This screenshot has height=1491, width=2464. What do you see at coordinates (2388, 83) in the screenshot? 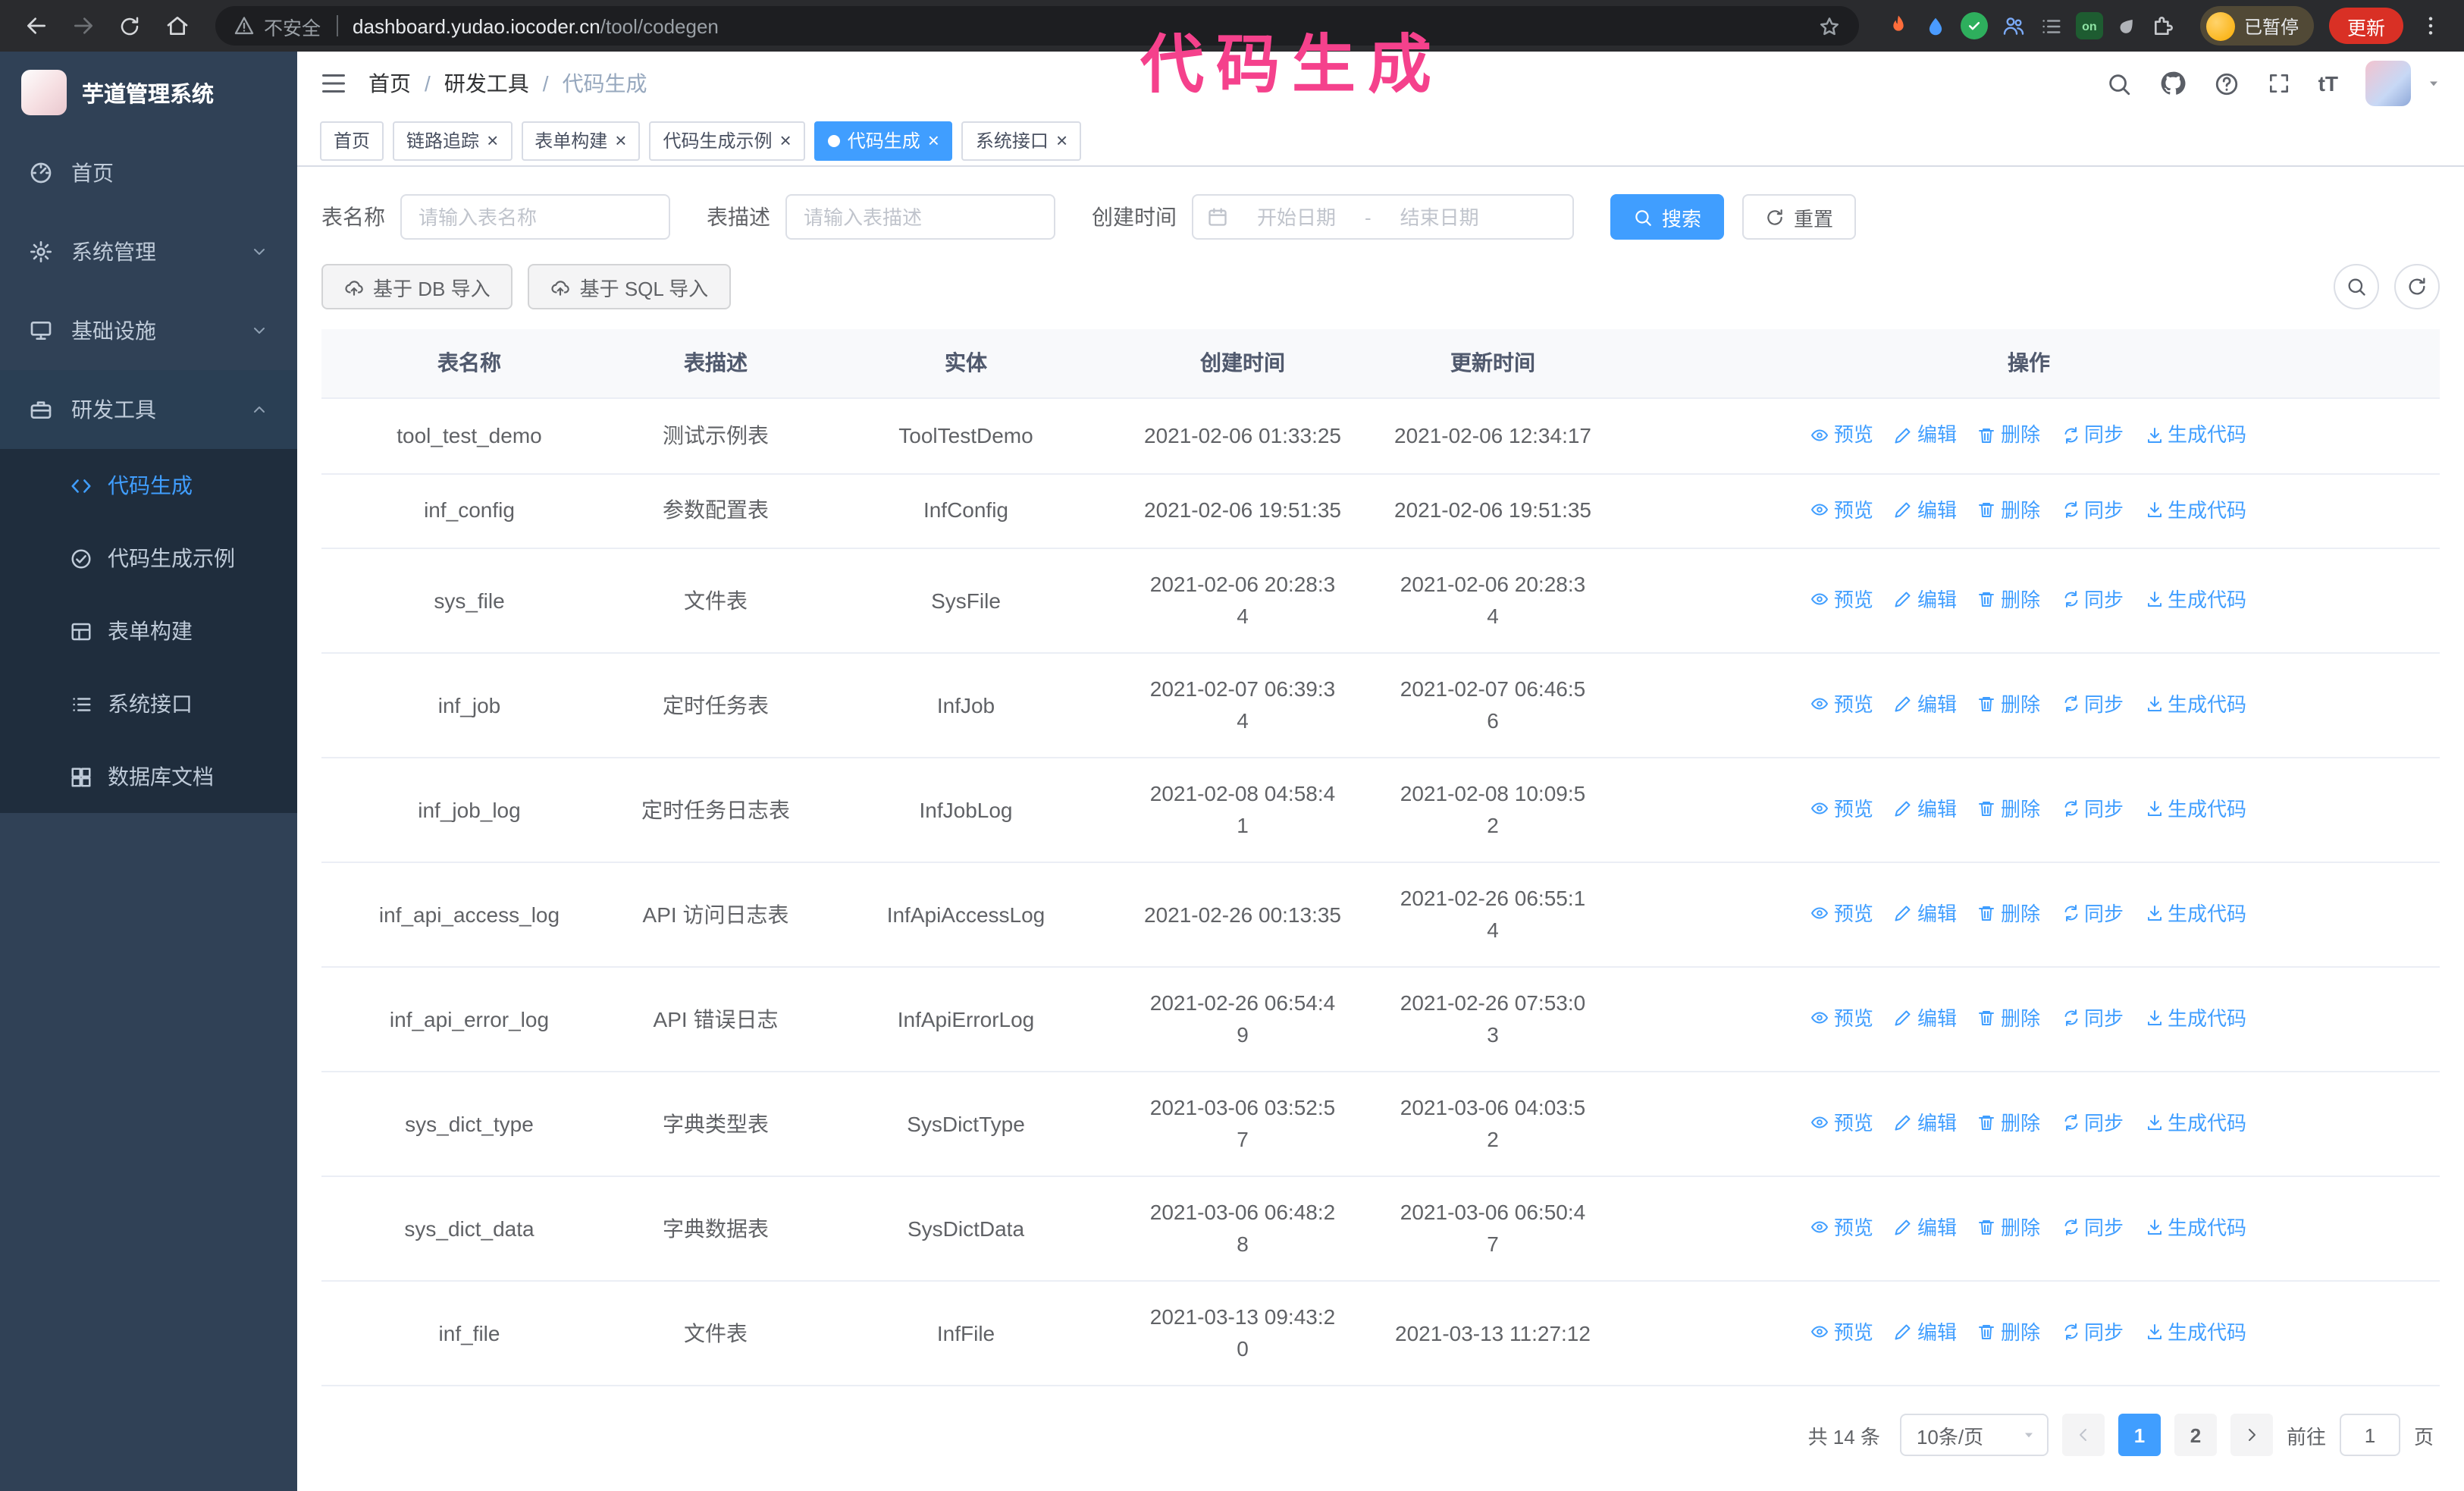
I see `user-avatar` at bounding box center [2388, 83].